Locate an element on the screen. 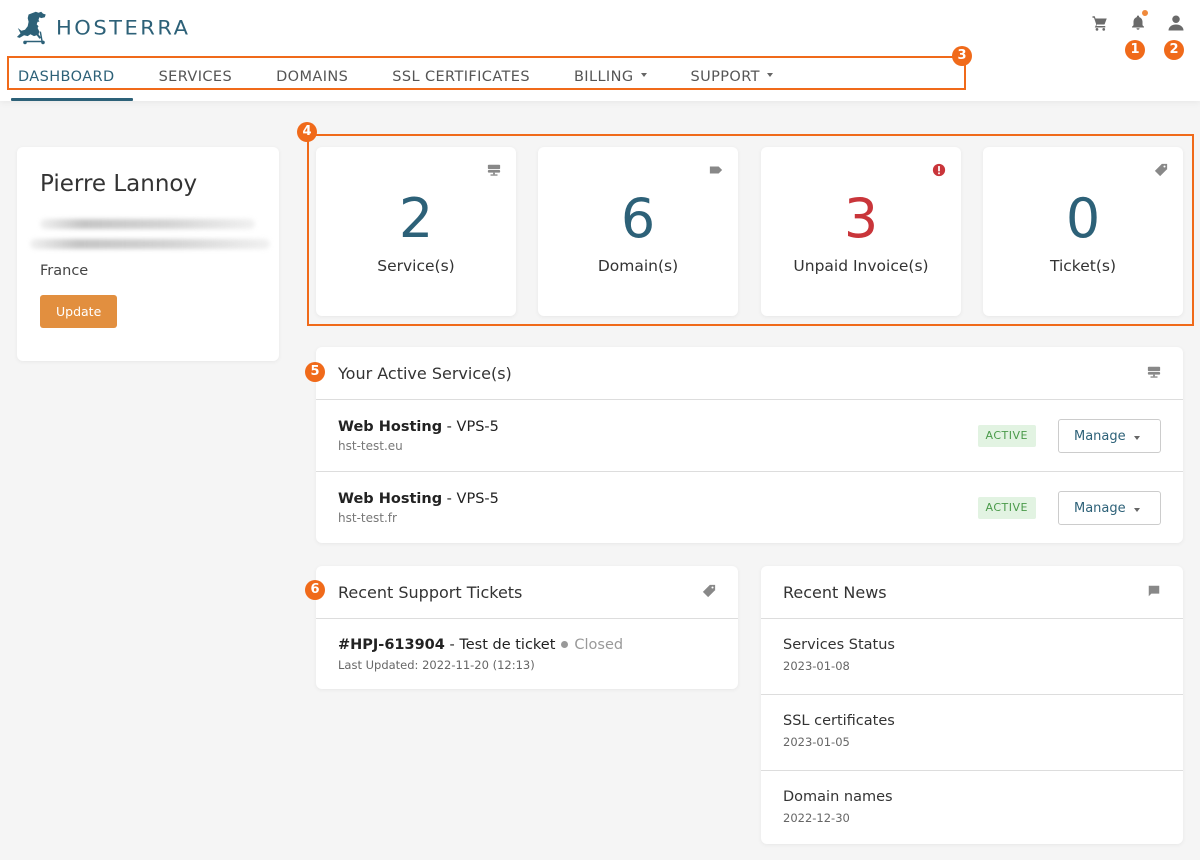 This screenshot has width=1200, height=860. news-date: 2022-12-30 is located at coordinates (816, 818).